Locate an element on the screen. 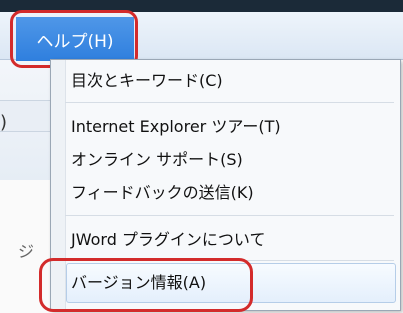  address-bar-fragment is located at coordinates (25, 116).